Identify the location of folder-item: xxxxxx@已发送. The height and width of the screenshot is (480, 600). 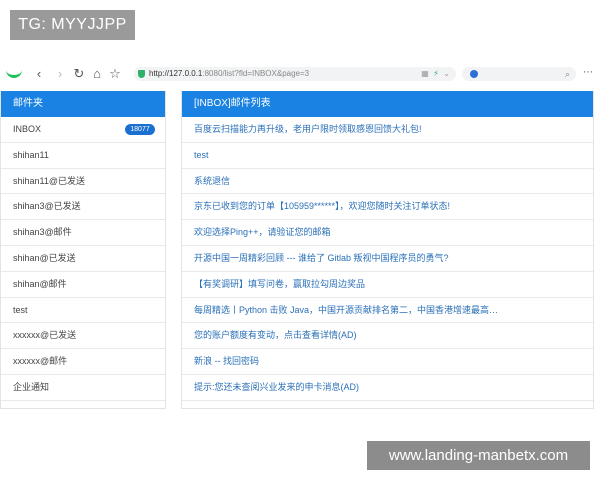
(83, 336).